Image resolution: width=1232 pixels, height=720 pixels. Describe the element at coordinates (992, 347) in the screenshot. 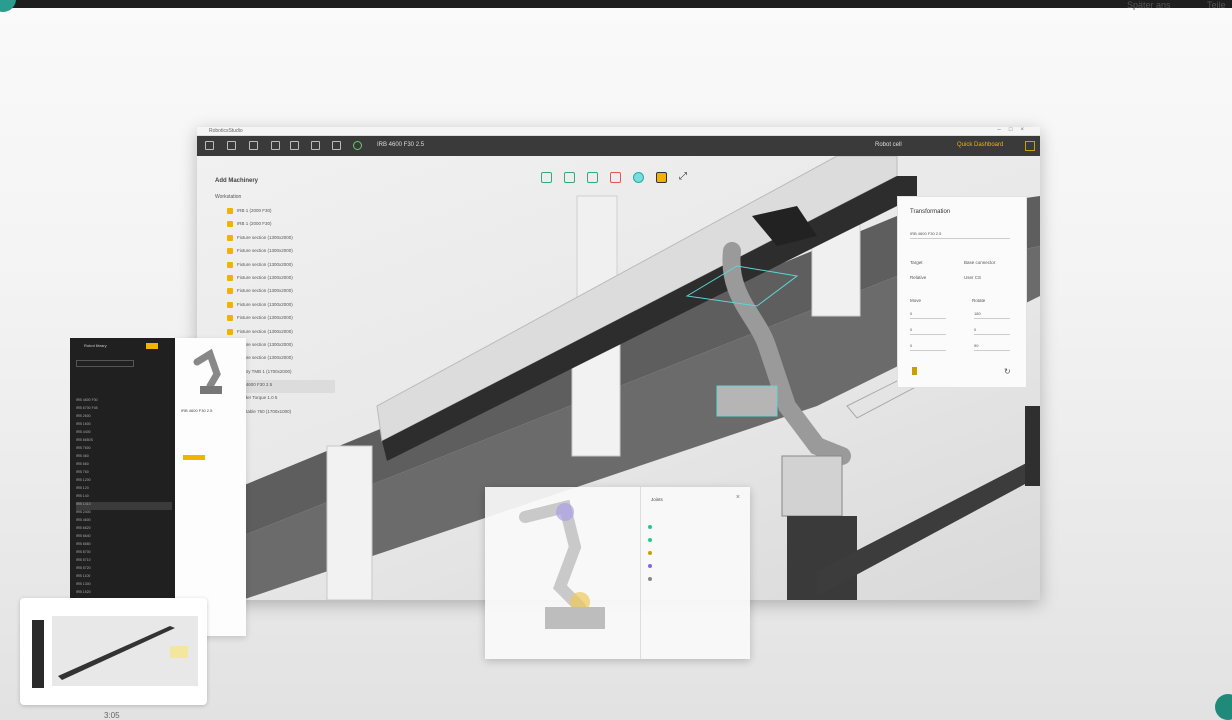

I see `rotate-z-input: 90` at that location.